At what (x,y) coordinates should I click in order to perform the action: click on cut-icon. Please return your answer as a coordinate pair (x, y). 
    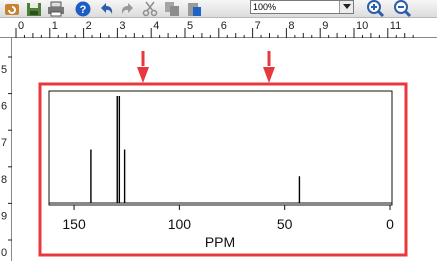
    Looking at the image, I should click on (150, 8).